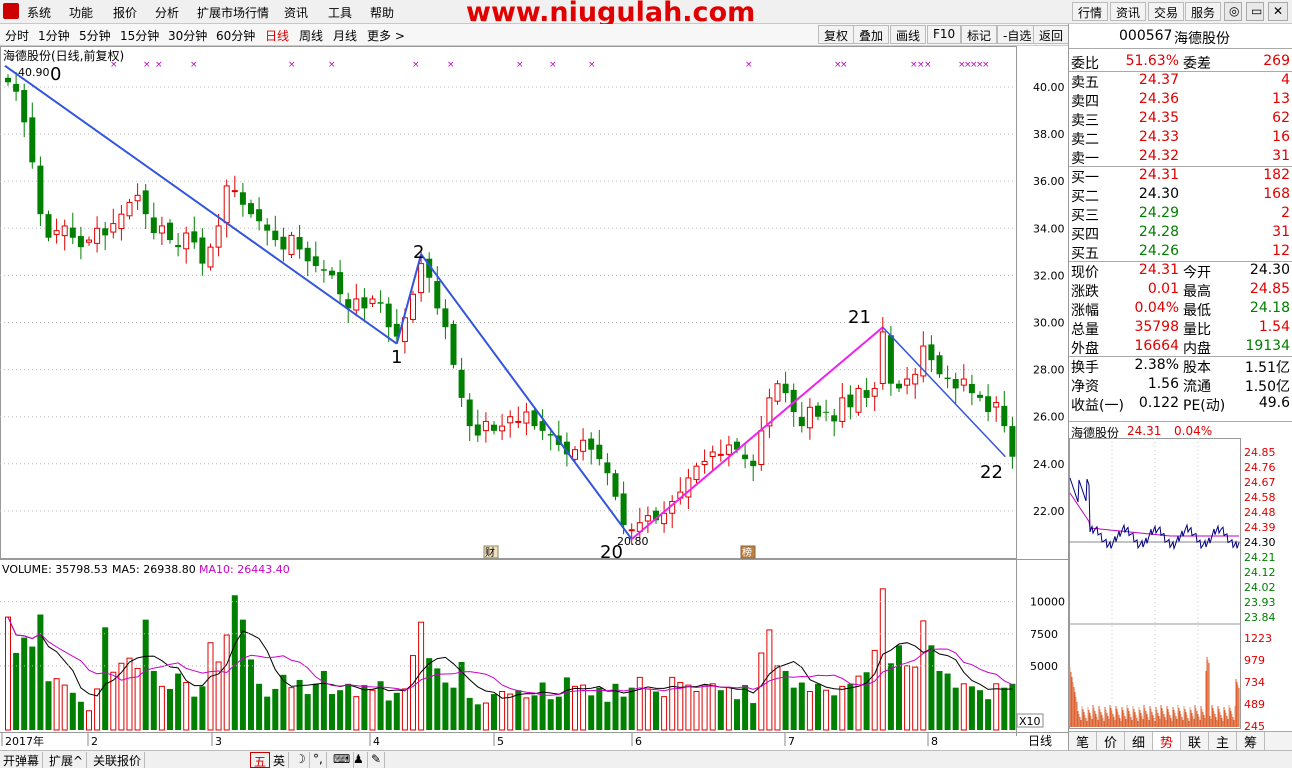  Describe the element at coordinates (1090, 11) in the screenshot. I see `tab-market: 行情` at that location.